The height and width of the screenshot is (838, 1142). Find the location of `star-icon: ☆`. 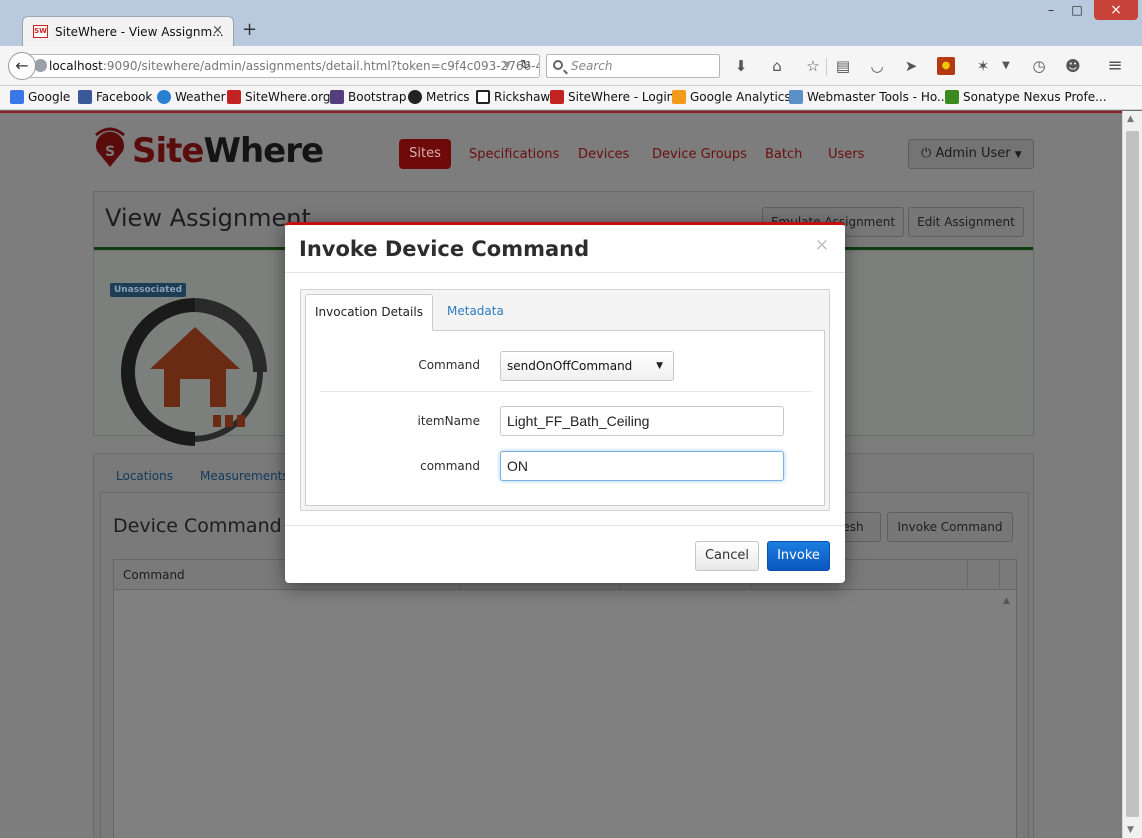

star-icon: ☆ is located at coordinates (813, 66).